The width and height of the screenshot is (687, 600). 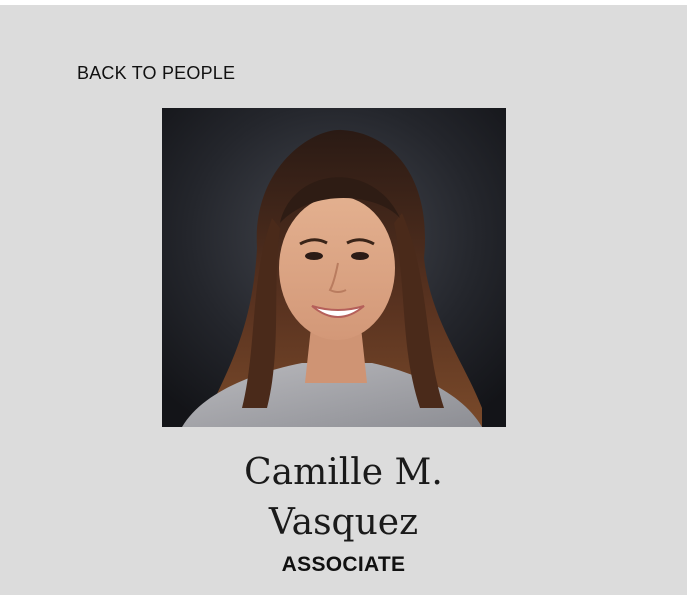 What do you see at coordinates (156, 73) in the screenshot?
I see `back-to-people-link: BACK TO PEOPLE` at bounding box center [156, 73].